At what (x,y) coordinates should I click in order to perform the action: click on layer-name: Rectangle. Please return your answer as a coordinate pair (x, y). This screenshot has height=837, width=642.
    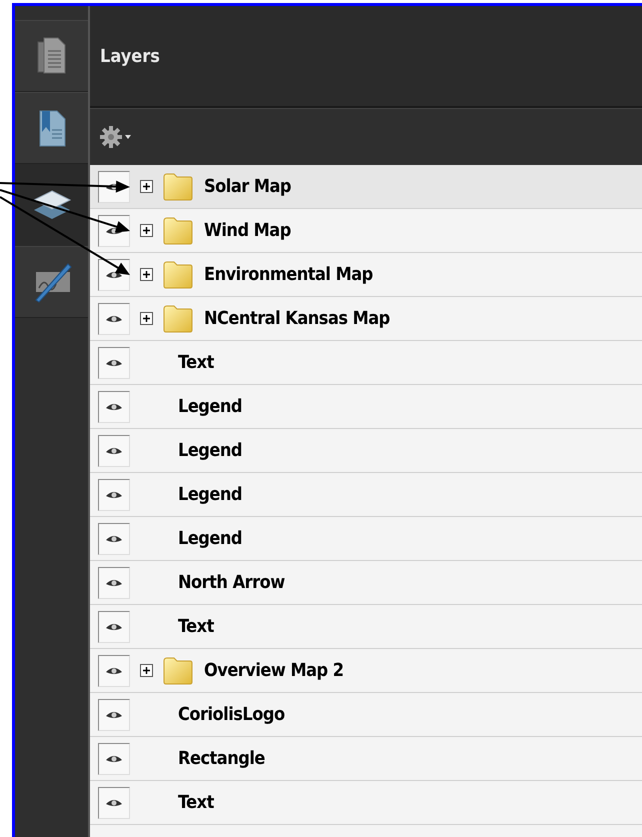
    Looking at the image, I should click on (221, 758).